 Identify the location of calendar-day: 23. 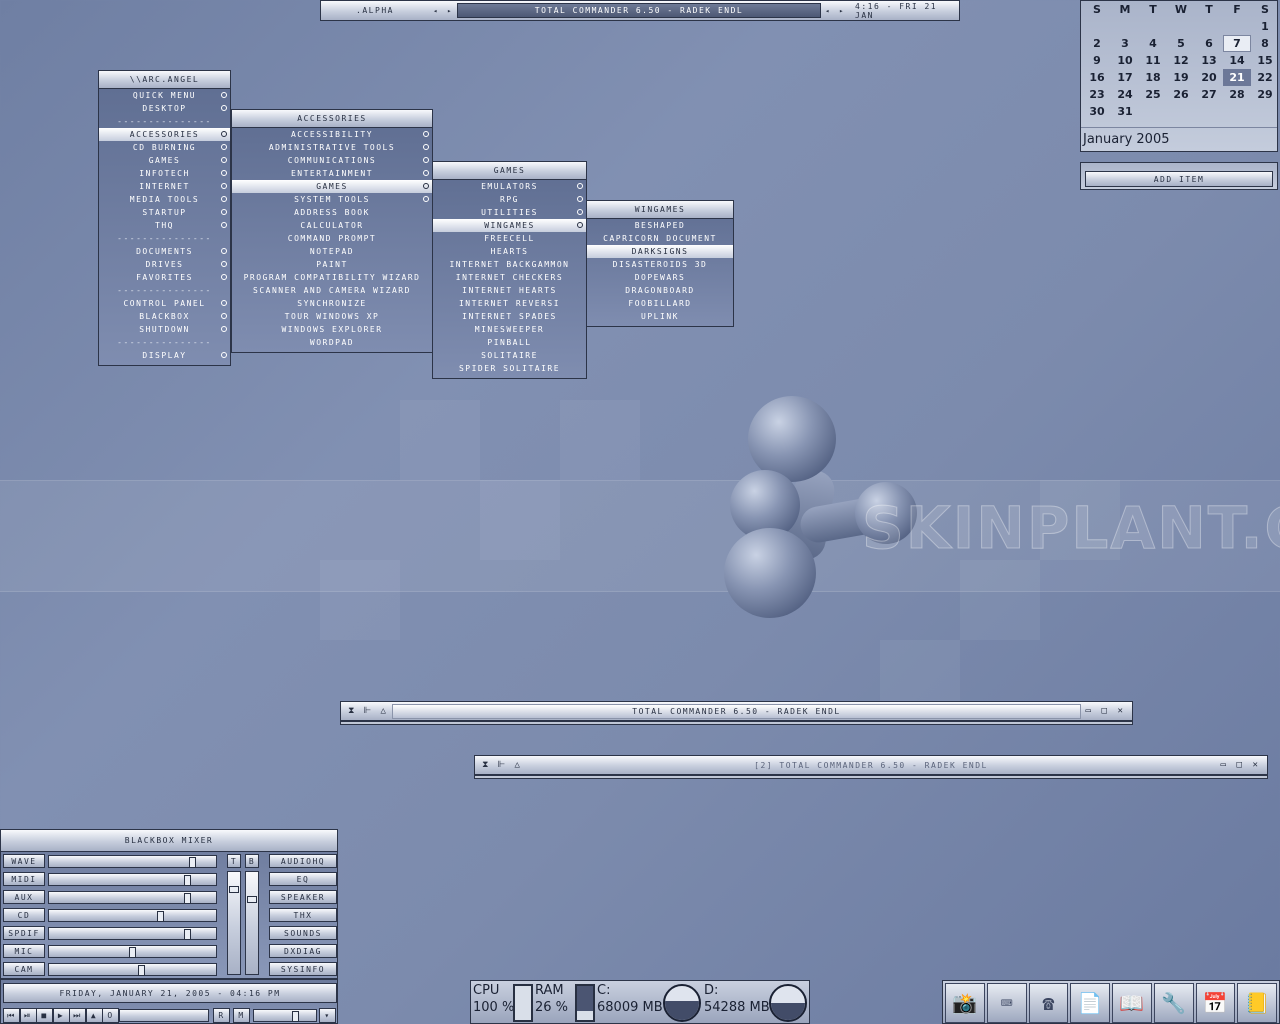
(1097, 94).